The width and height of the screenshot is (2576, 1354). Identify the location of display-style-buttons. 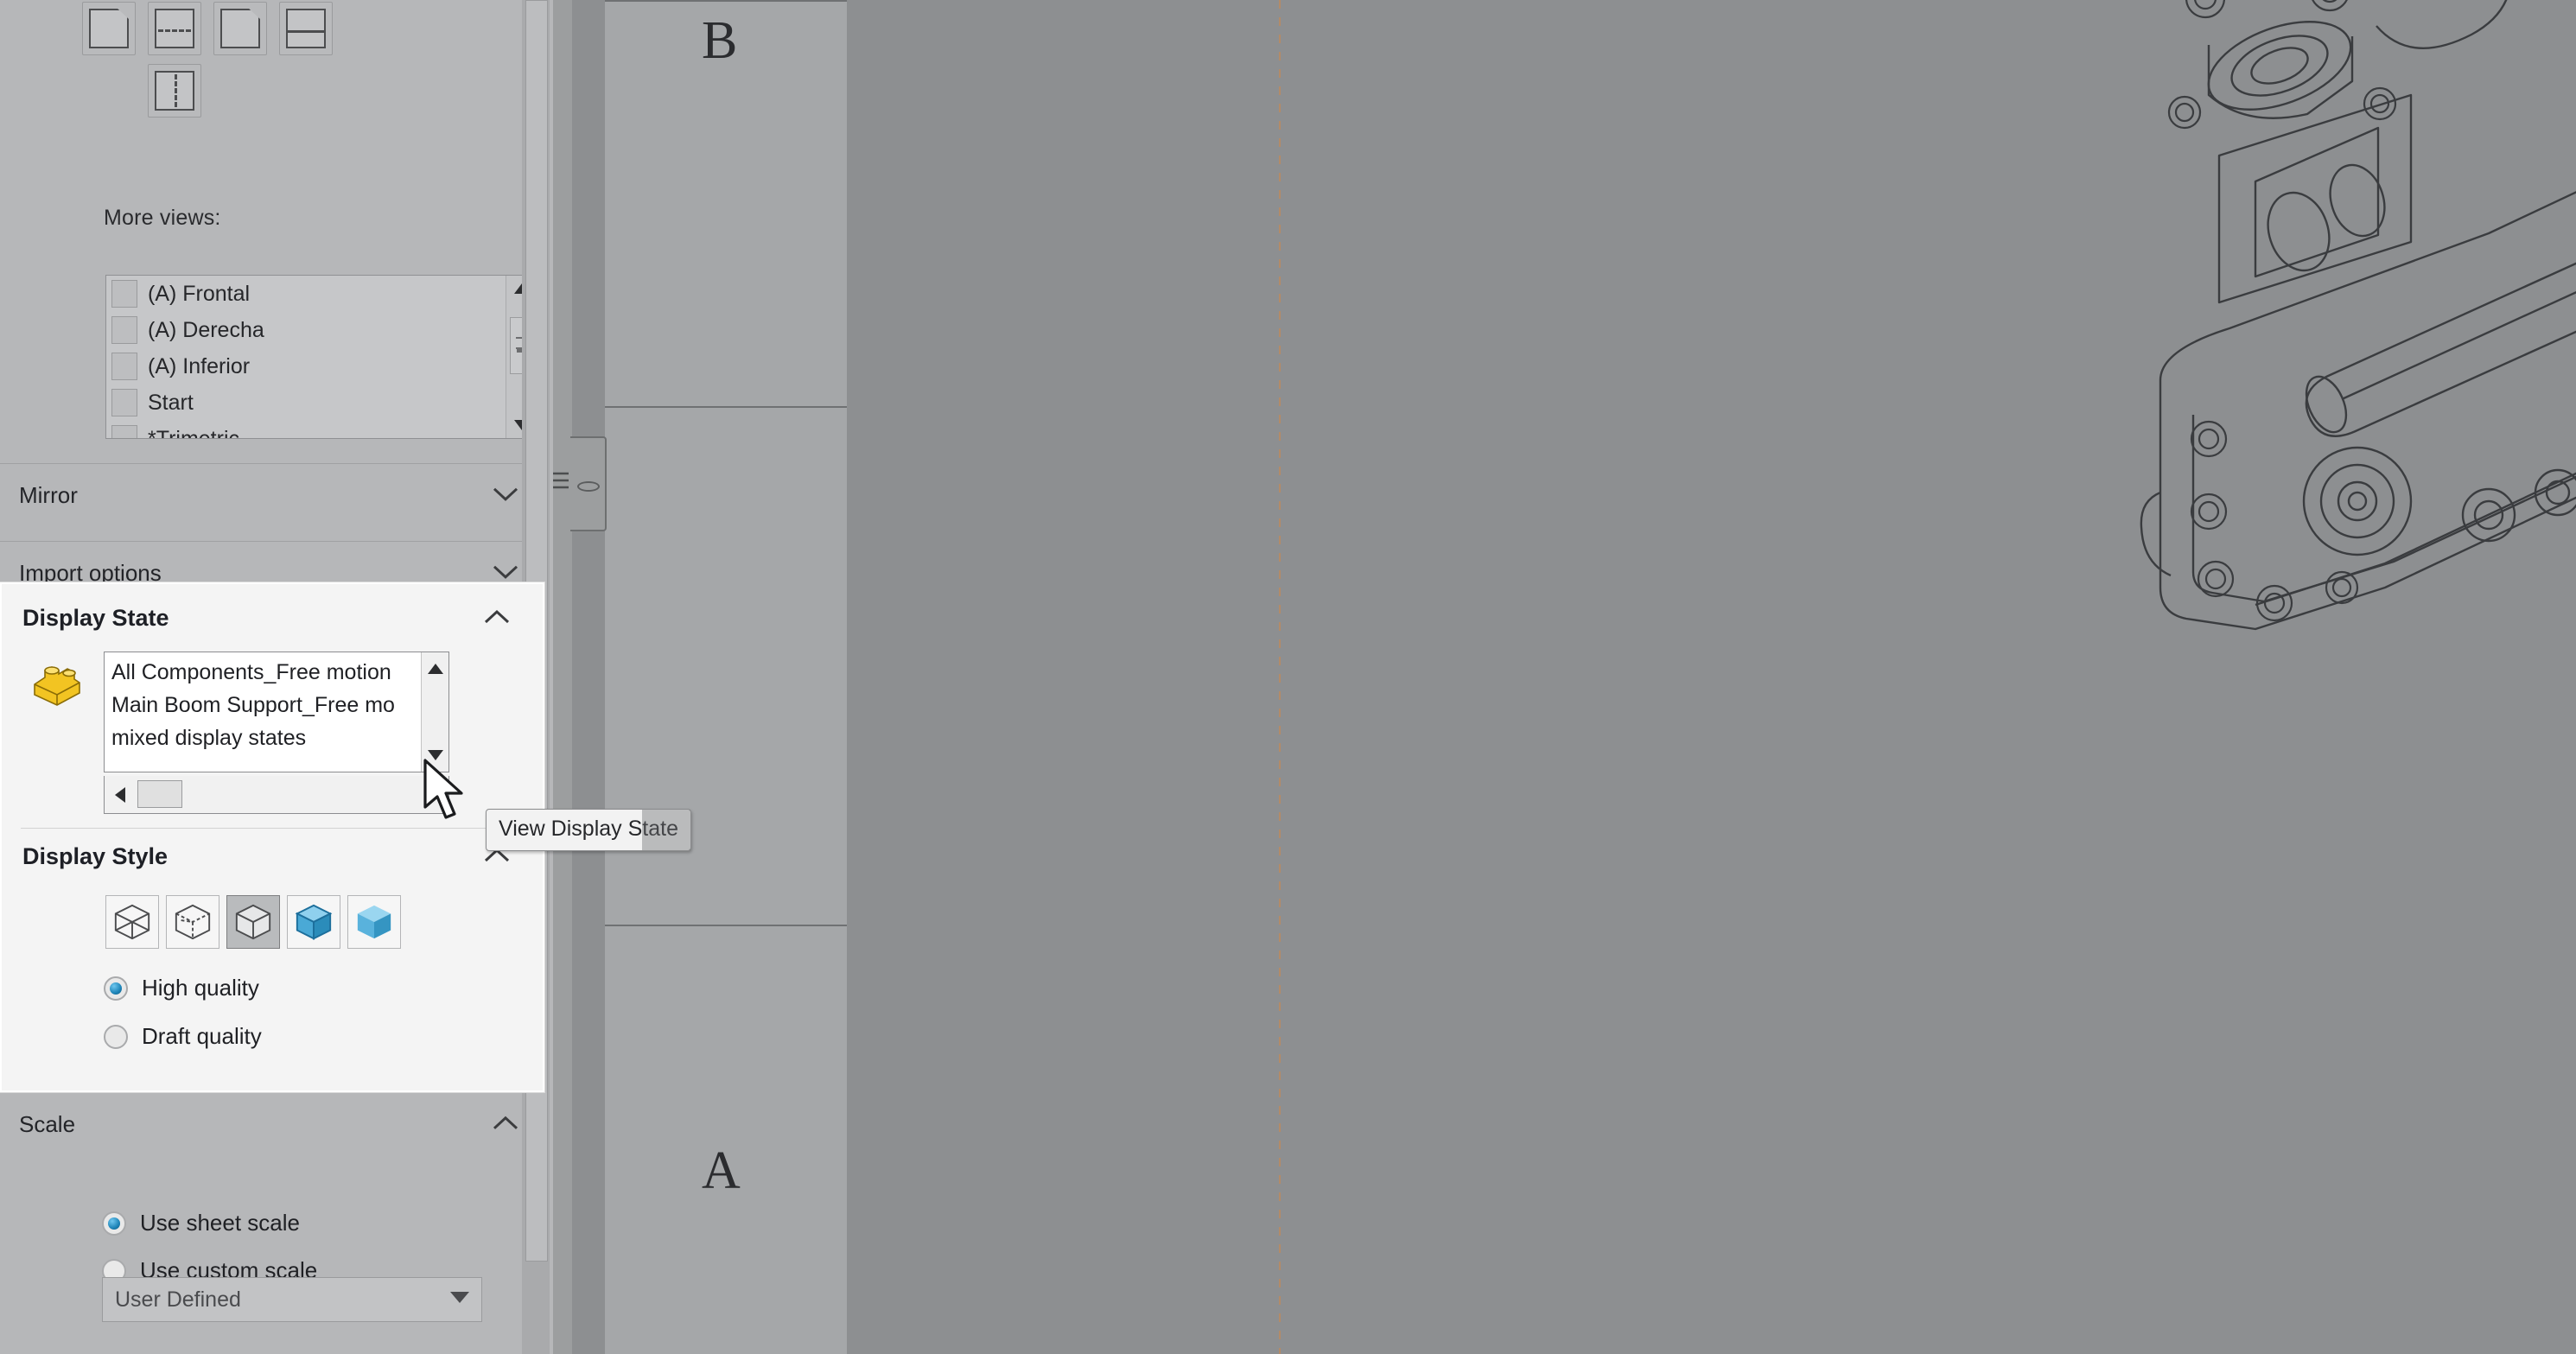
(253, 922).